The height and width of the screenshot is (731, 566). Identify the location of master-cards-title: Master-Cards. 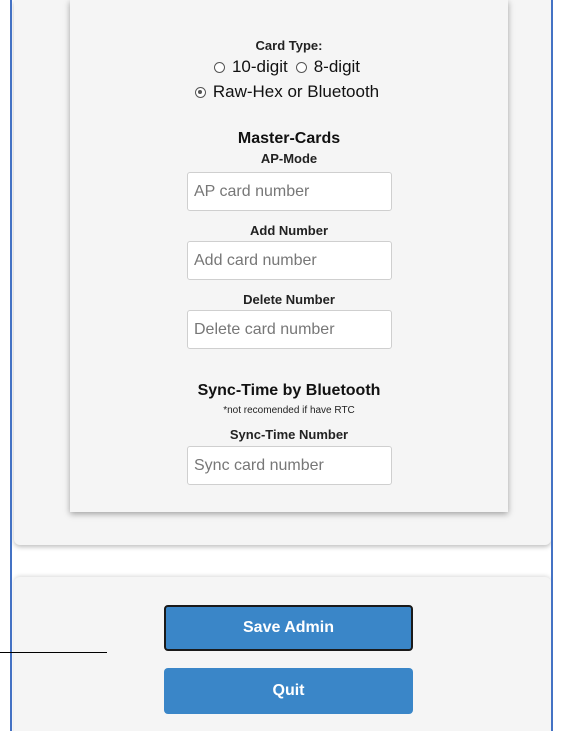
(289, 138).